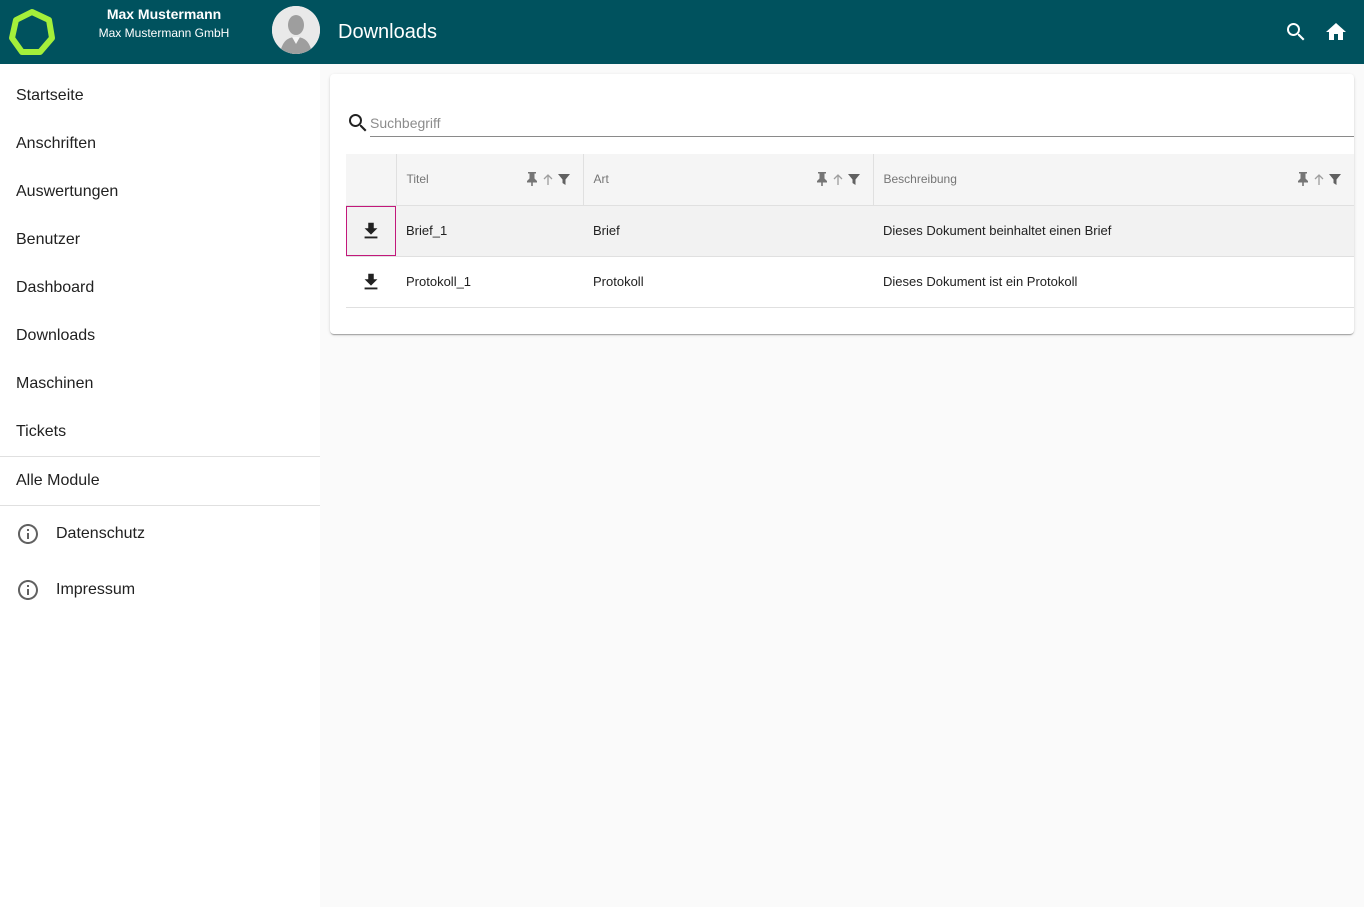 Image resolution: width=1364 pixels, height=907 pixels. What do you see at coordinates (96, 589) in the screenshot?
I see `sidebar-item-label: Impressum` at bounding box center [96, 589].